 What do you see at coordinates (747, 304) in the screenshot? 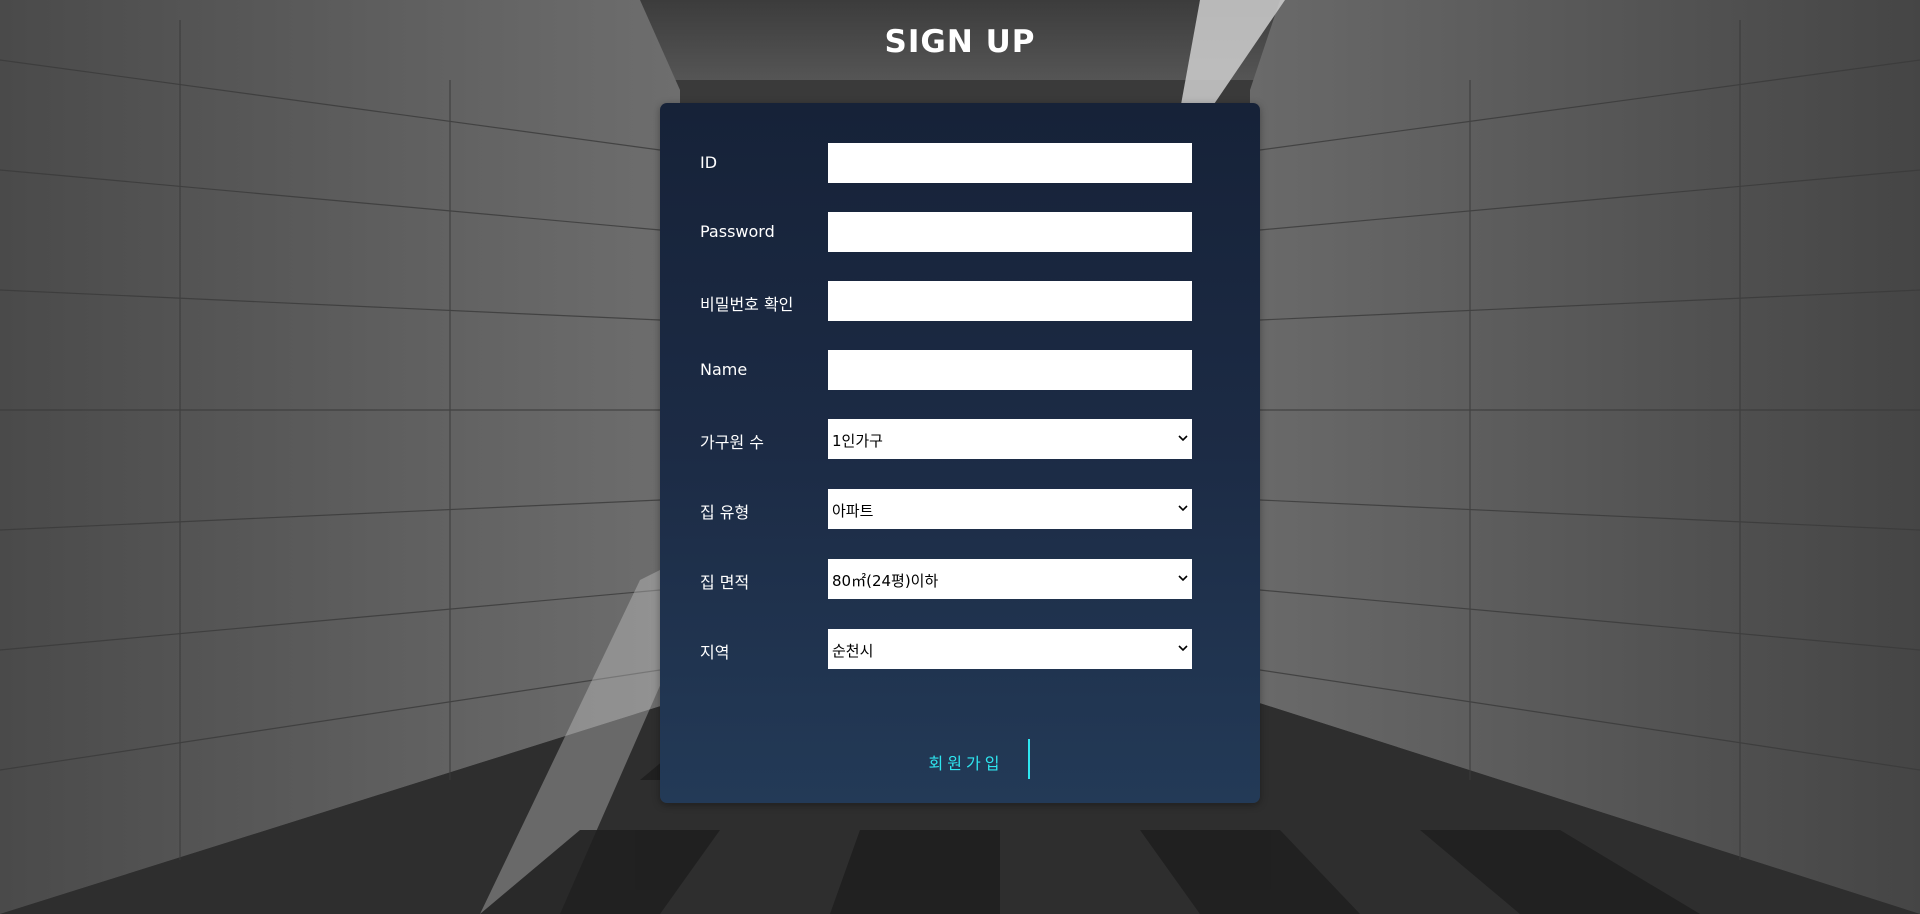
I see `password-confirm-label: 비밀번호 확인` at bounding box center [747, 304].